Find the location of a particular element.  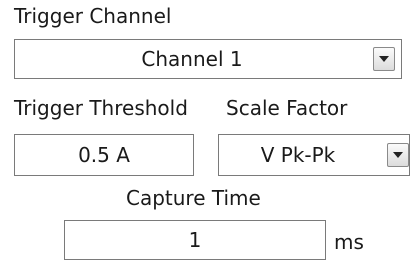

trigger-channel-label: Trigger Channel is located at coordinates (93, 16).